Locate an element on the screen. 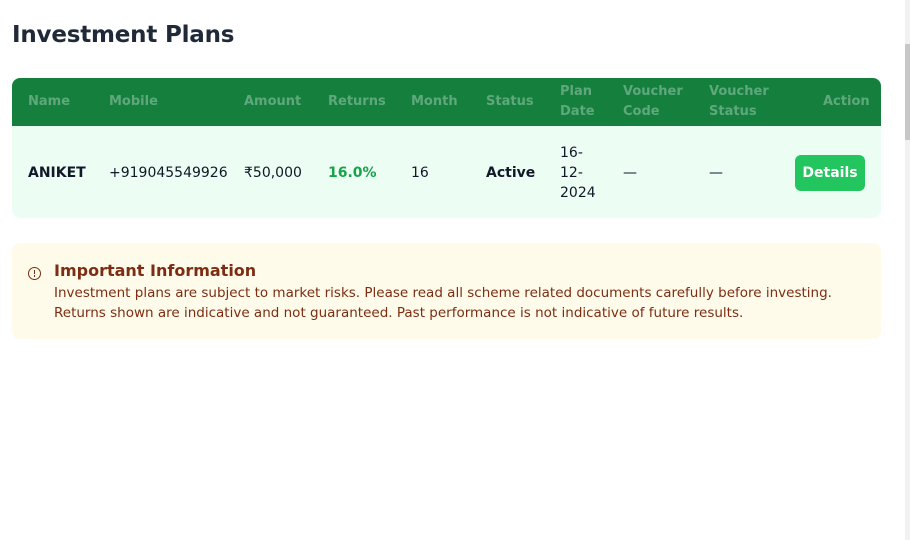 The width and height of the screenshot is (910, 540). cell-mobile: +919045549926 is located at coordinates (168, 173).